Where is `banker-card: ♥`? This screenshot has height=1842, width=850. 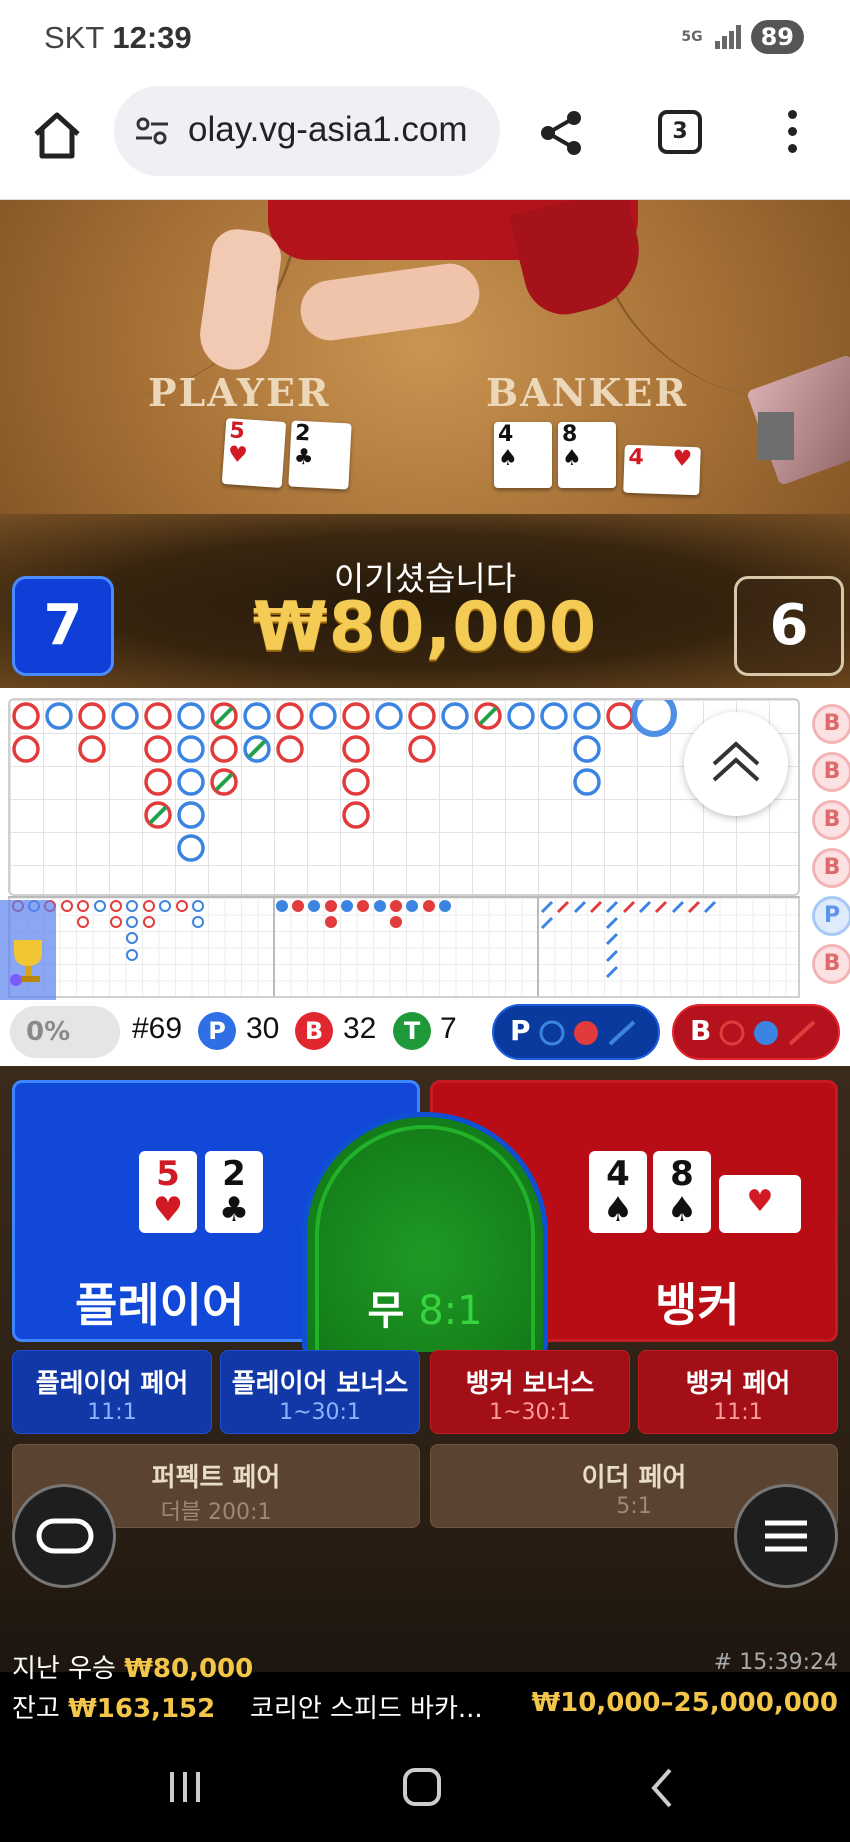 banker-card: ♥ is located at coordinates (760, 1204).